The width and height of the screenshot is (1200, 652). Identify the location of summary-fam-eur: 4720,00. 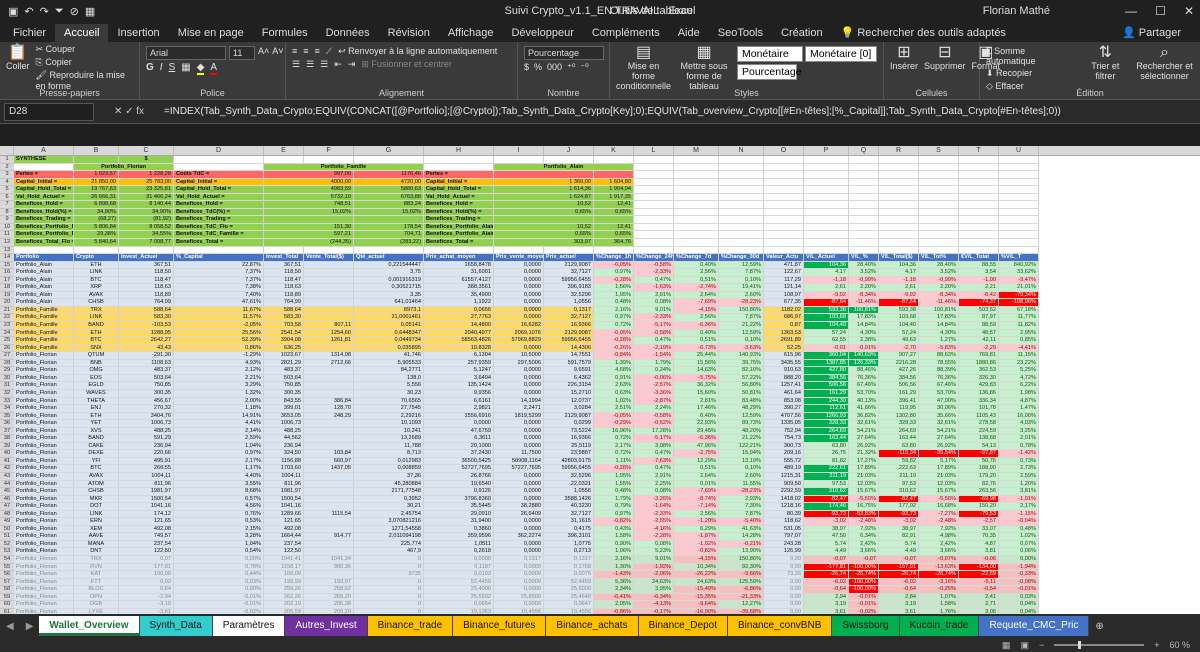
(389, 182).